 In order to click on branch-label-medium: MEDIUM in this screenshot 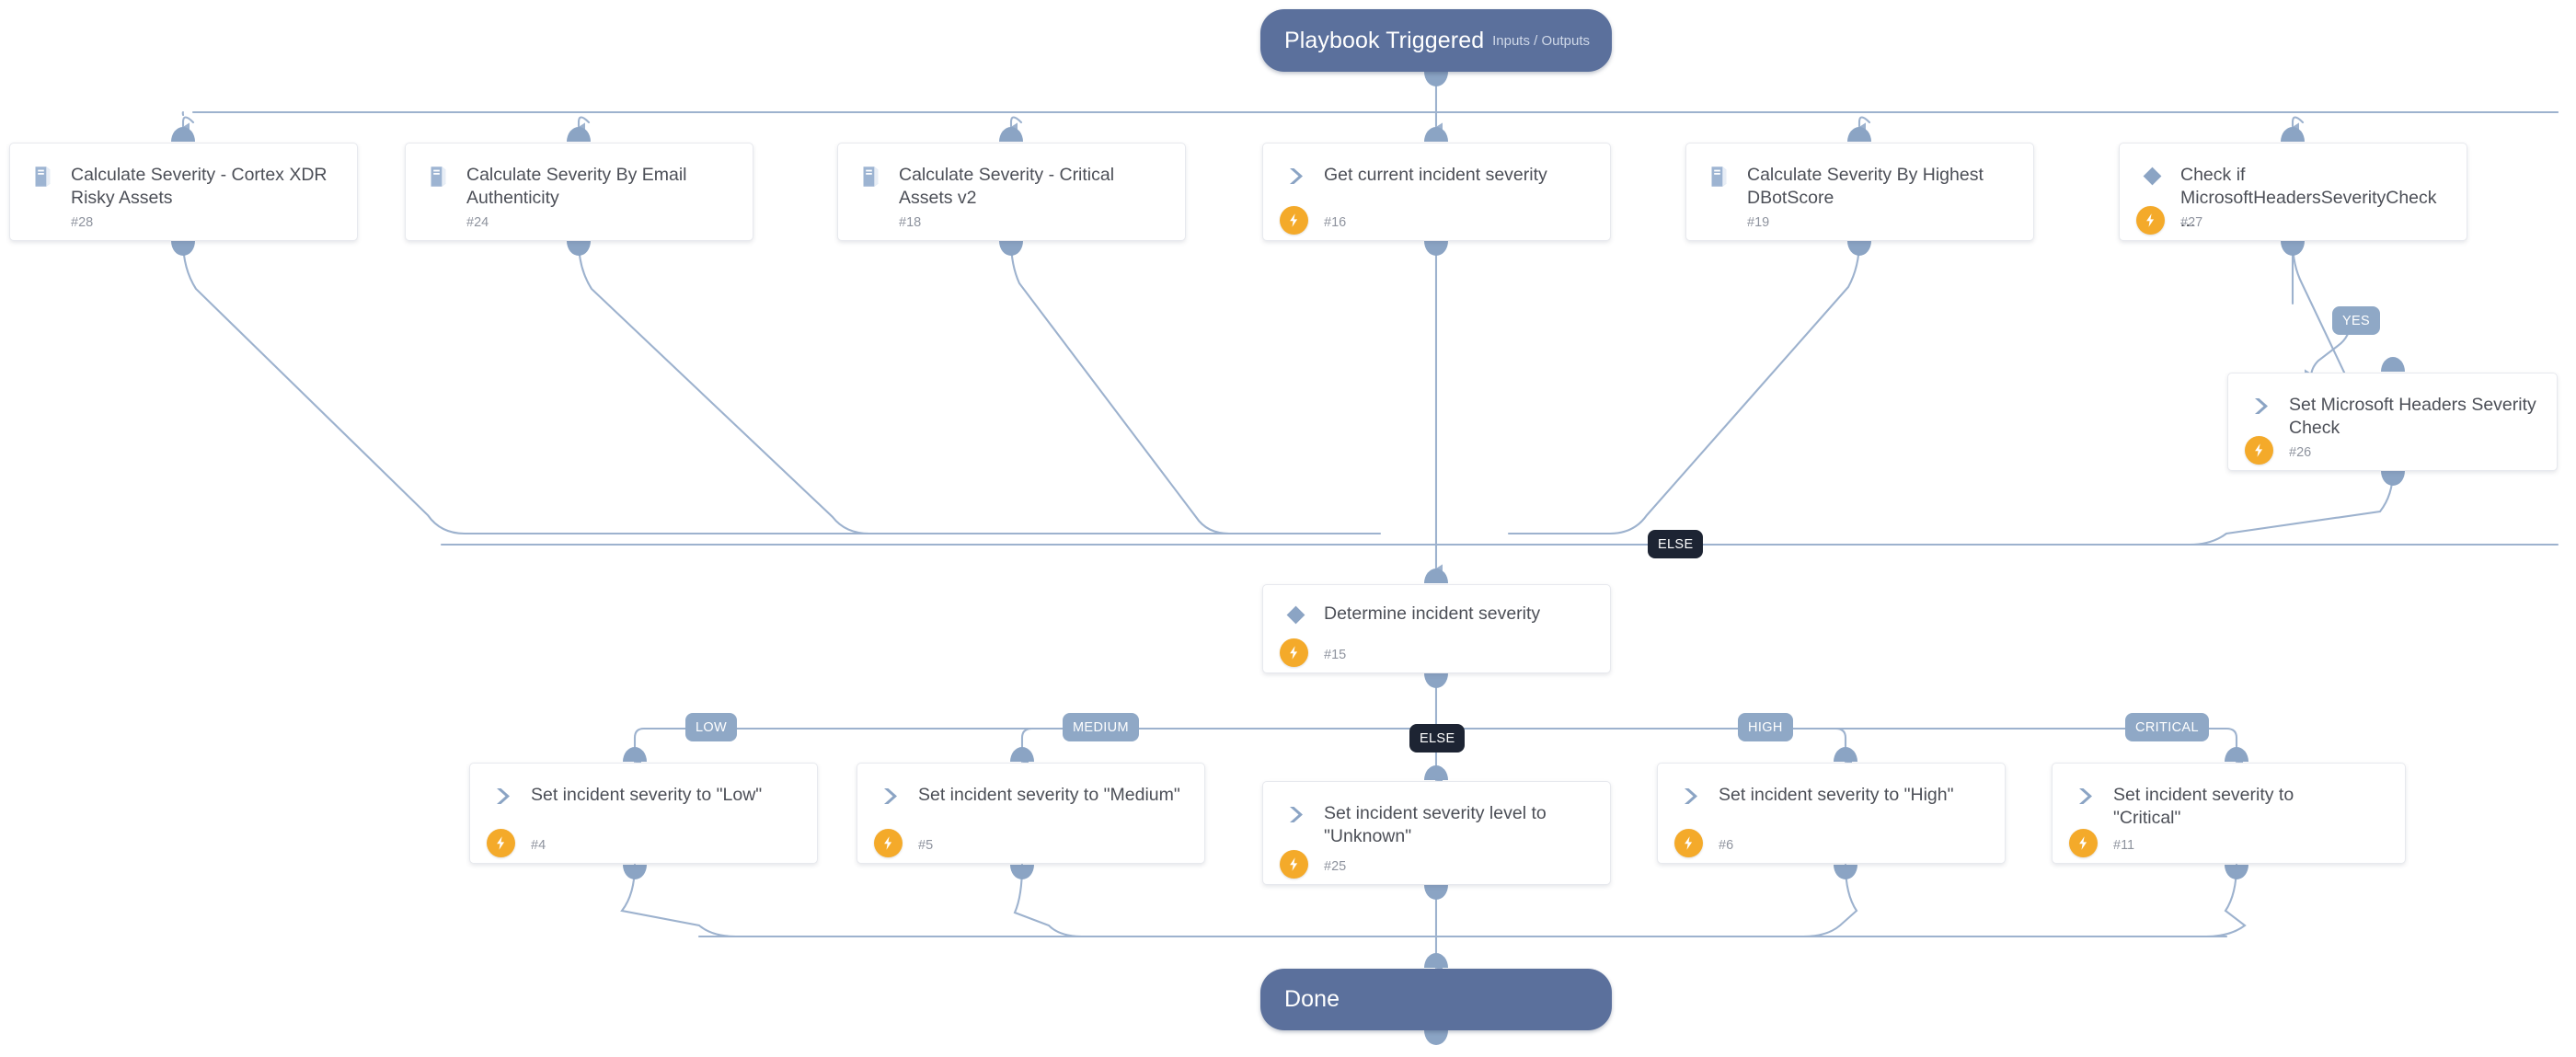, I will do `click(1101, 727)`.